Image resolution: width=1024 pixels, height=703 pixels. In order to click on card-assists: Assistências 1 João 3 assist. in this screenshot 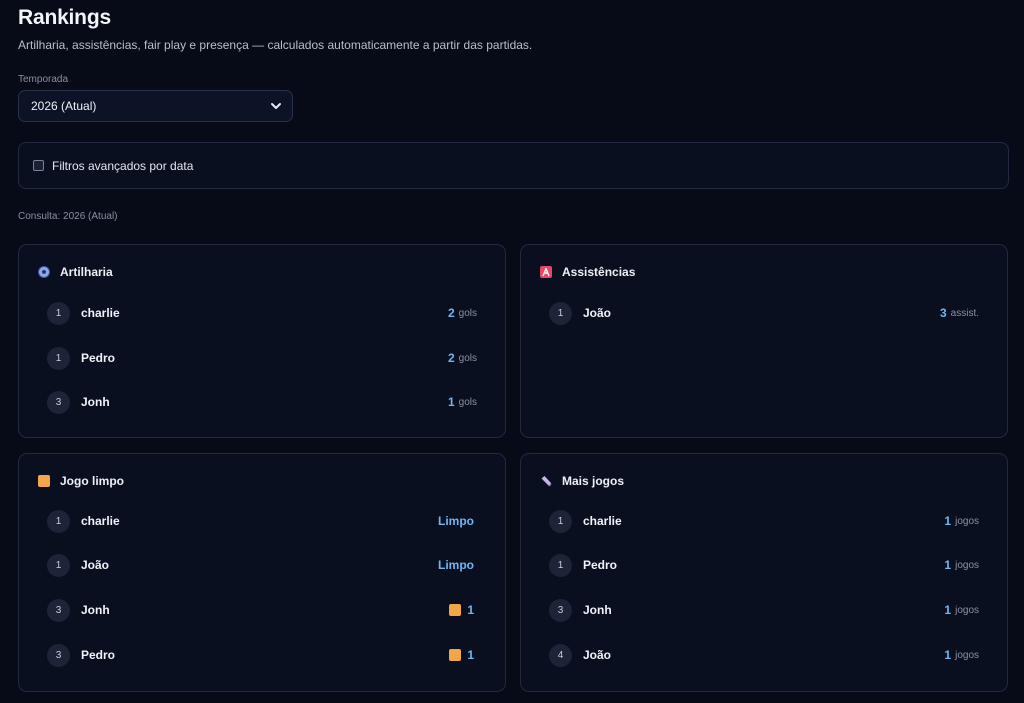, I will do `click(764, 341)`.